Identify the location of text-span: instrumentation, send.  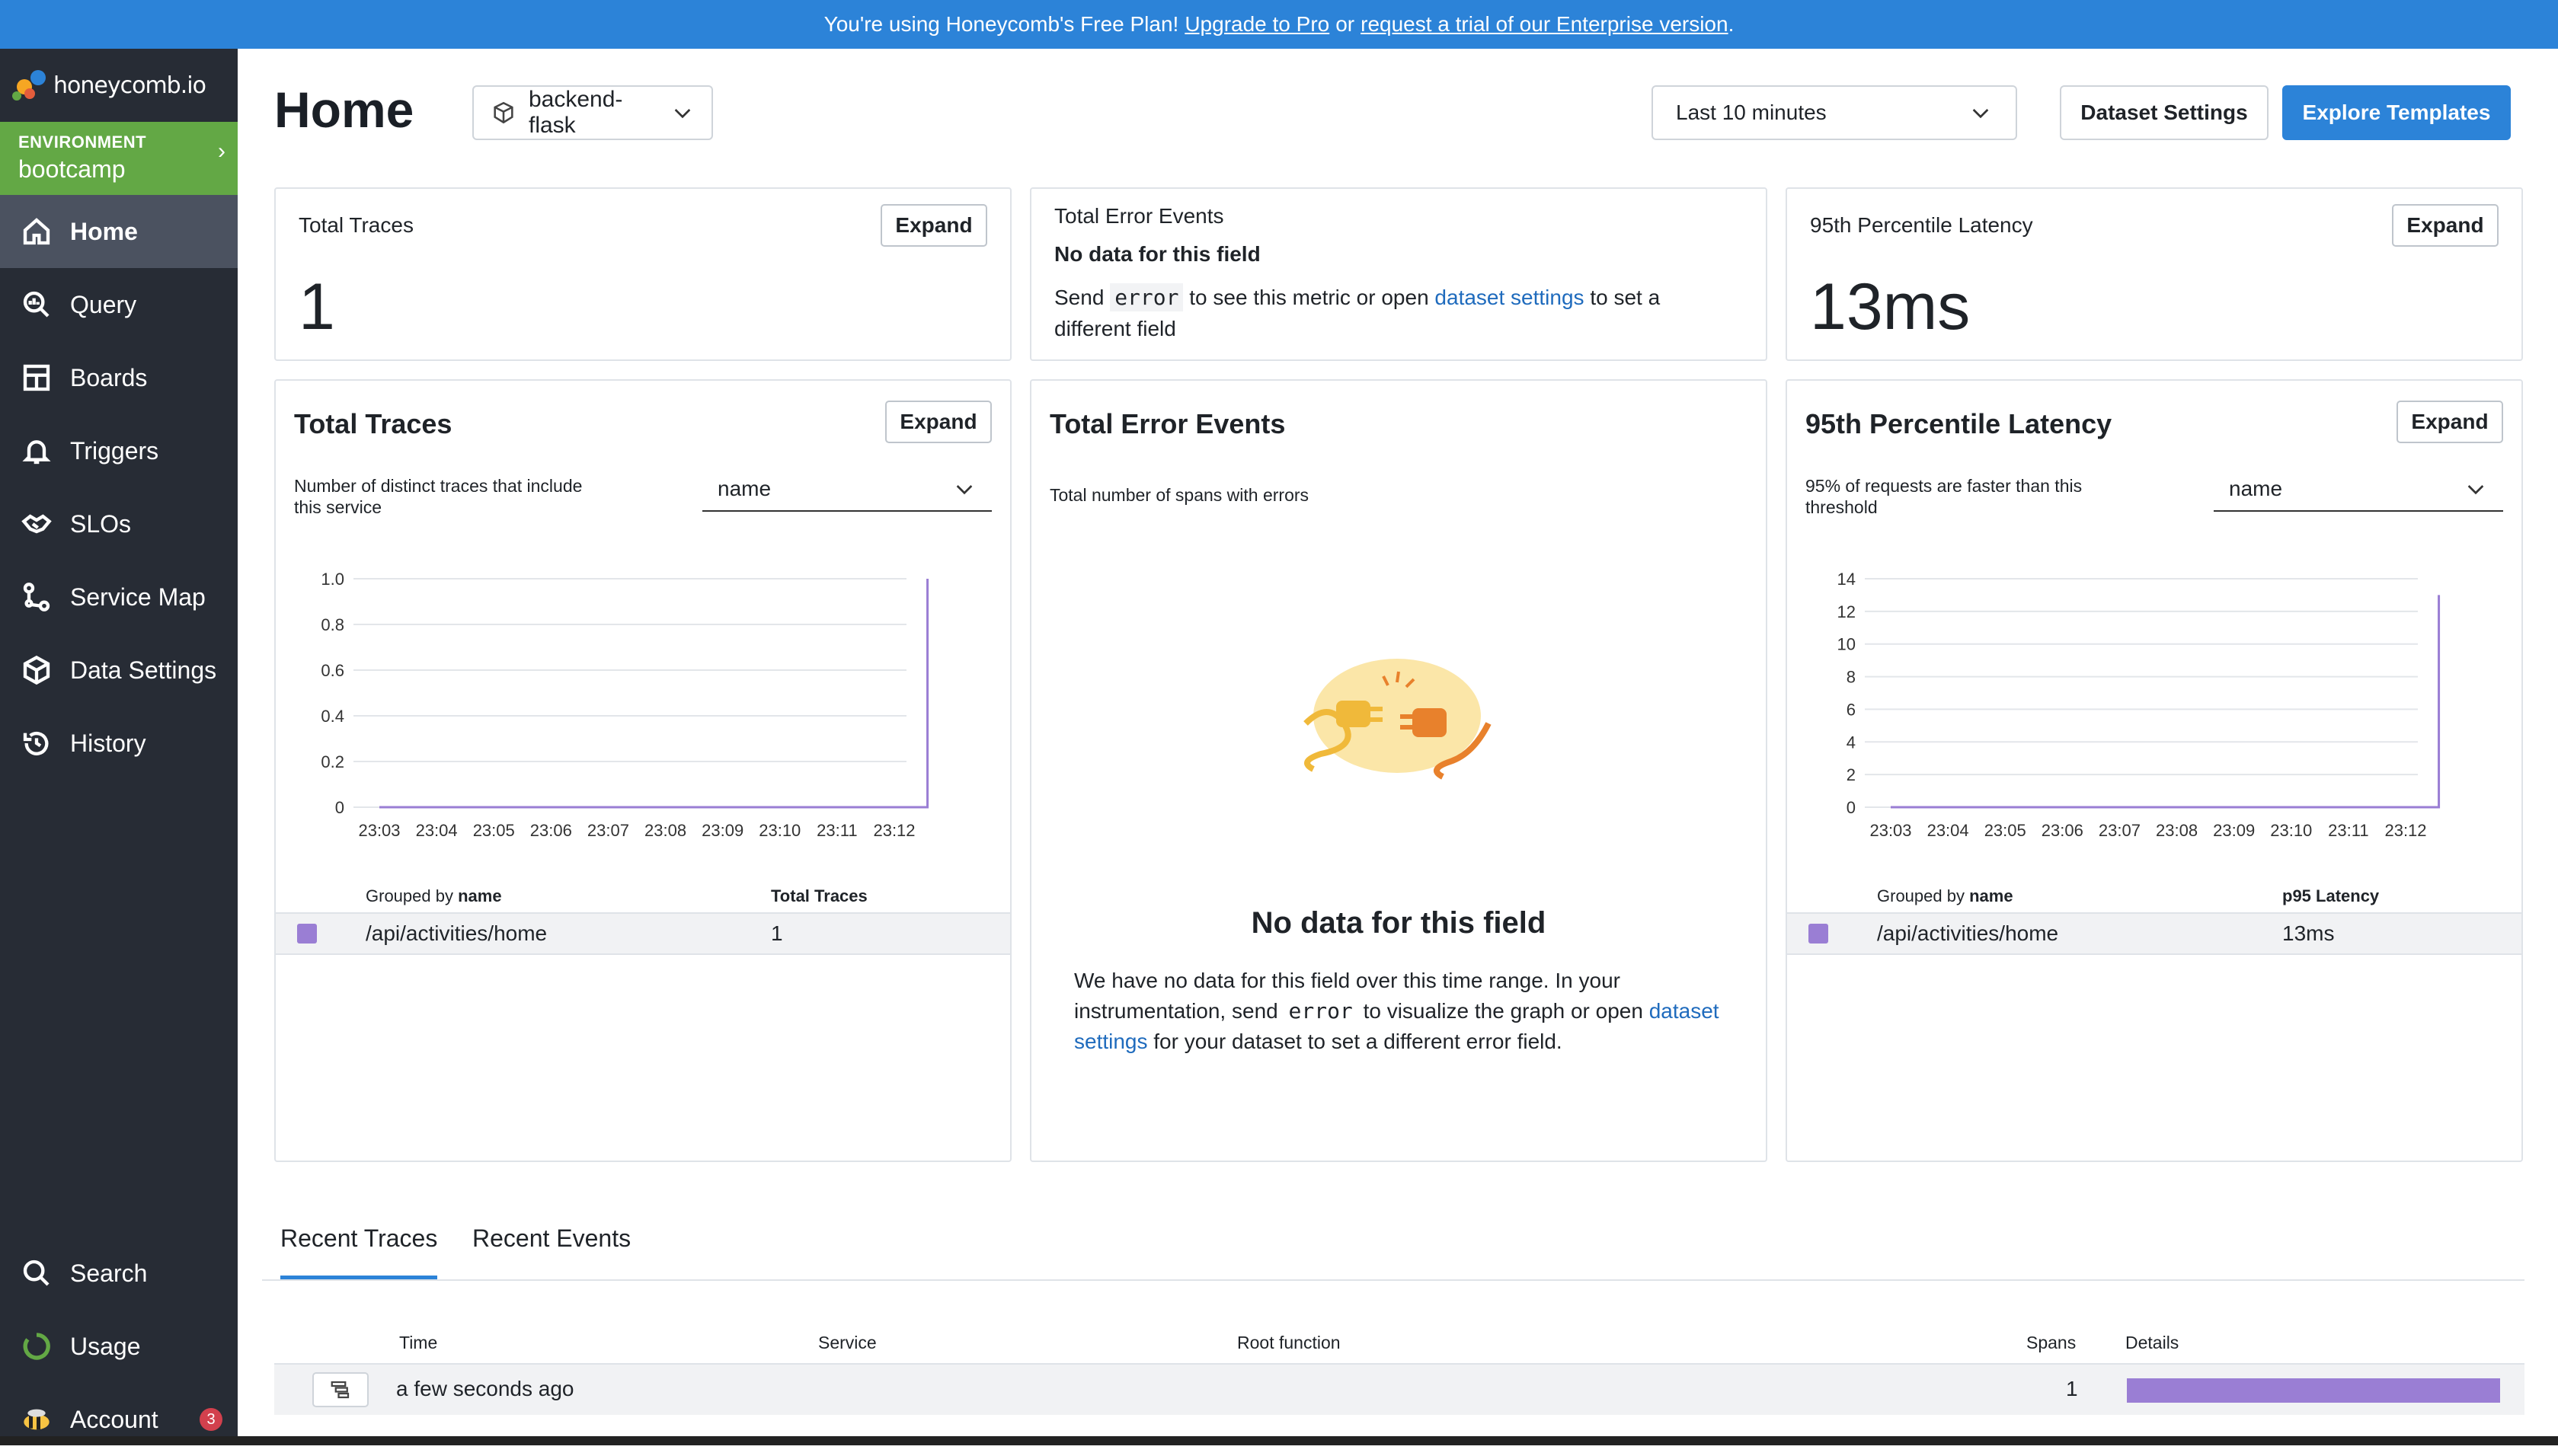
(1176, 1011).